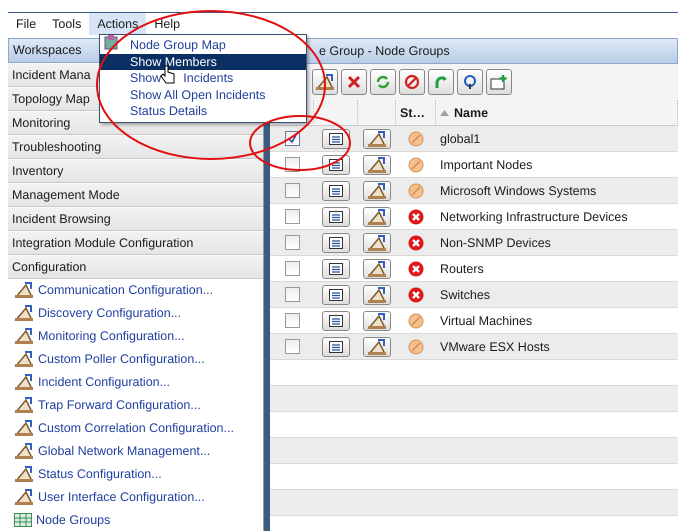  I want to click on table-cell: global1, so click(557, 139).